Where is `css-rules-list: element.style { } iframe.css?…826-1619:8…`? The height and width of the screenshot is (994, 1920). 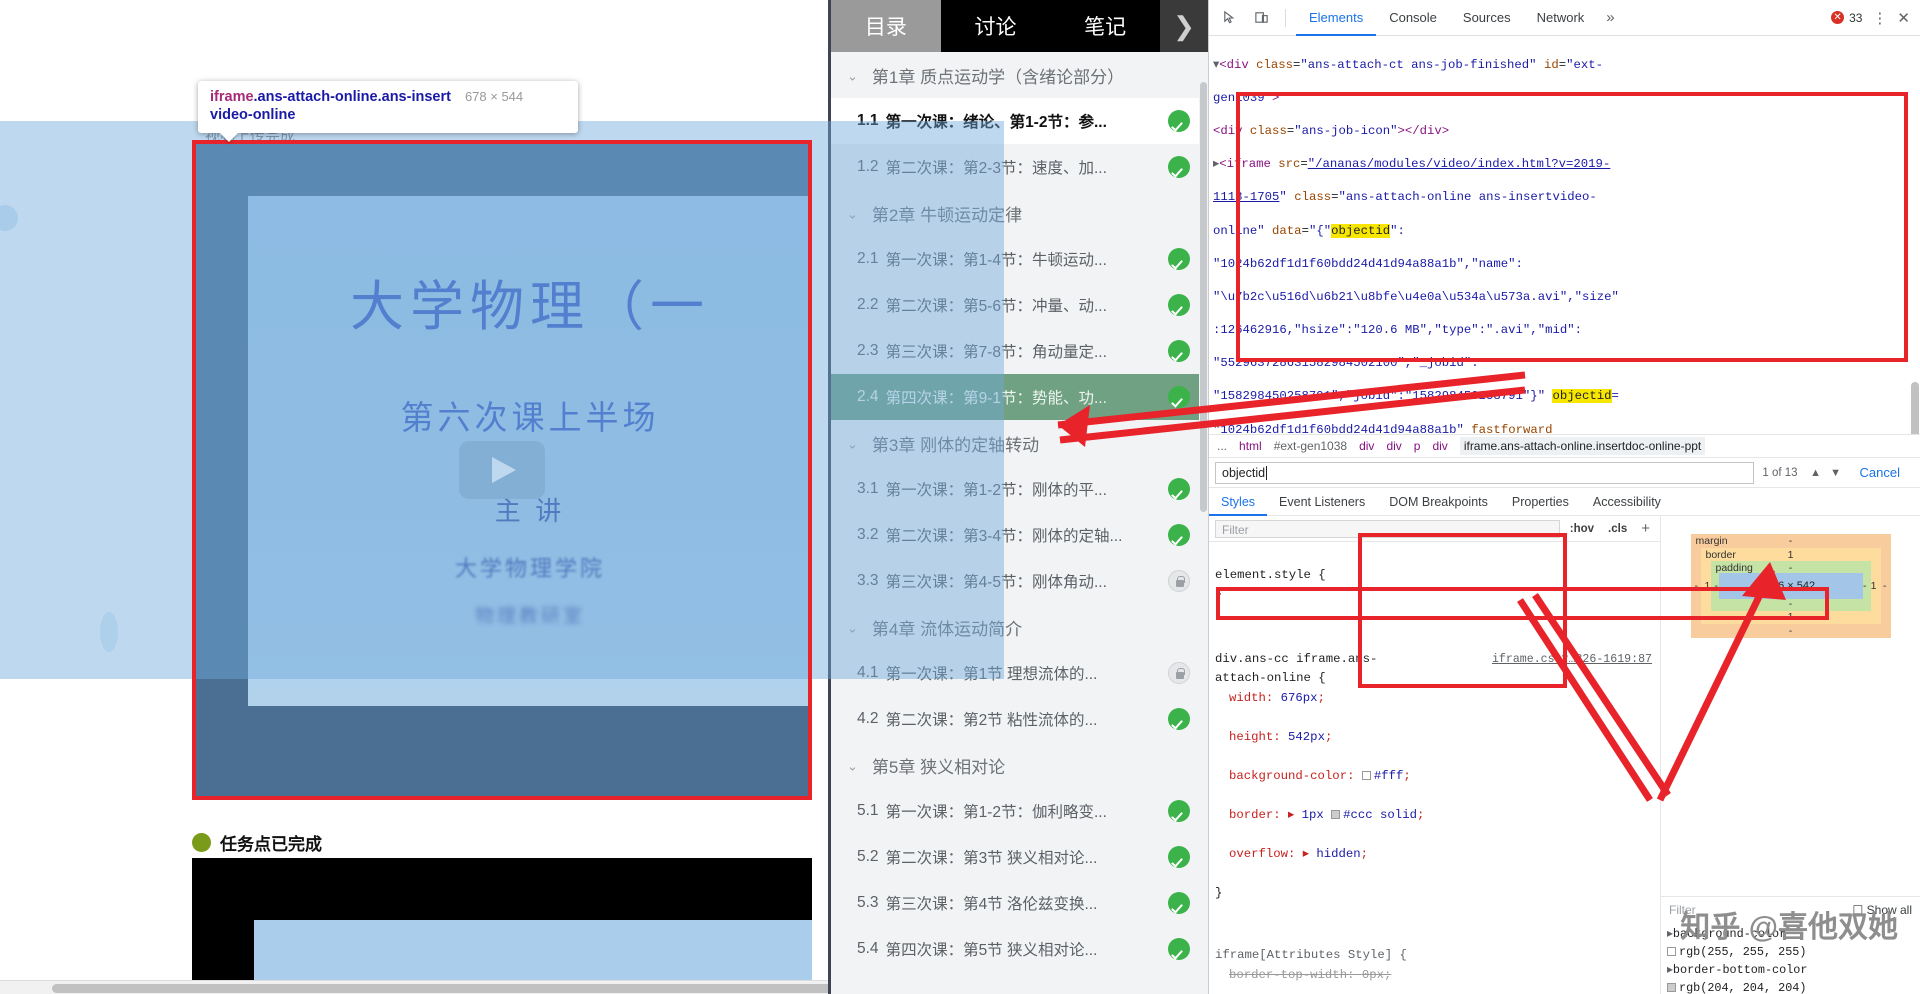 css-rules-list: element.style { } iframe.css?…826-1619:8… is located at coordinates (1434, 768).